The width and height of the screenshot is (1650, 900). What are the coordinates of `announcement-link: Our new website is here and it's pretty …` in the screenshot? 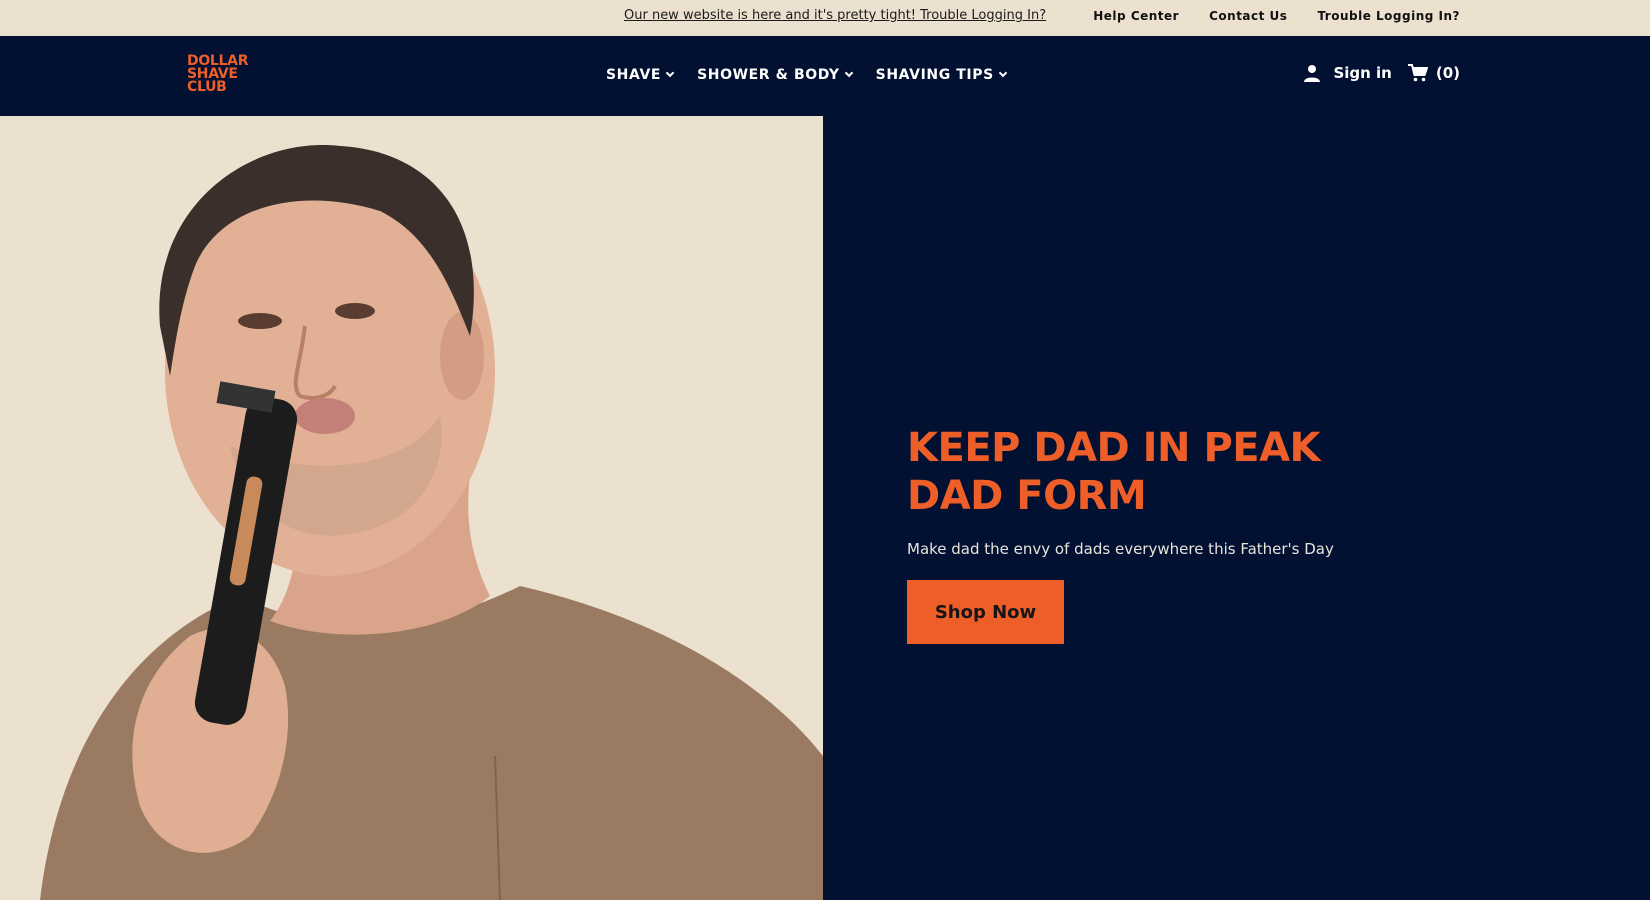 It's located at (835, 15).